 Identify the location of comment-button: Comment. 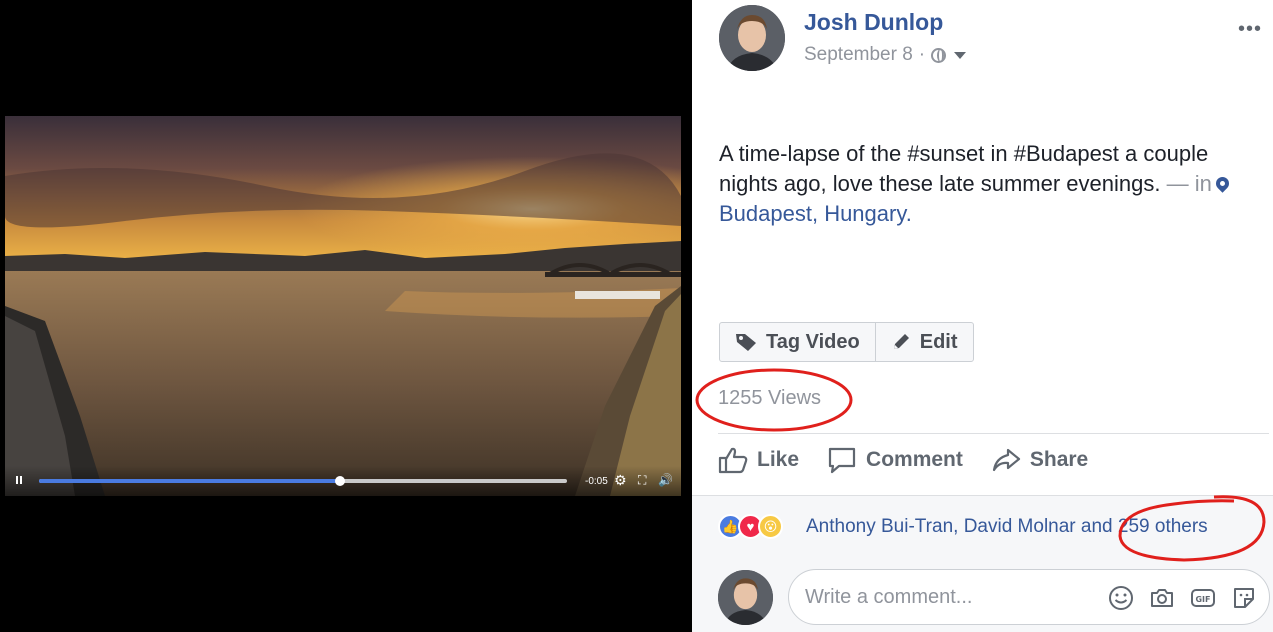
(895, 460).